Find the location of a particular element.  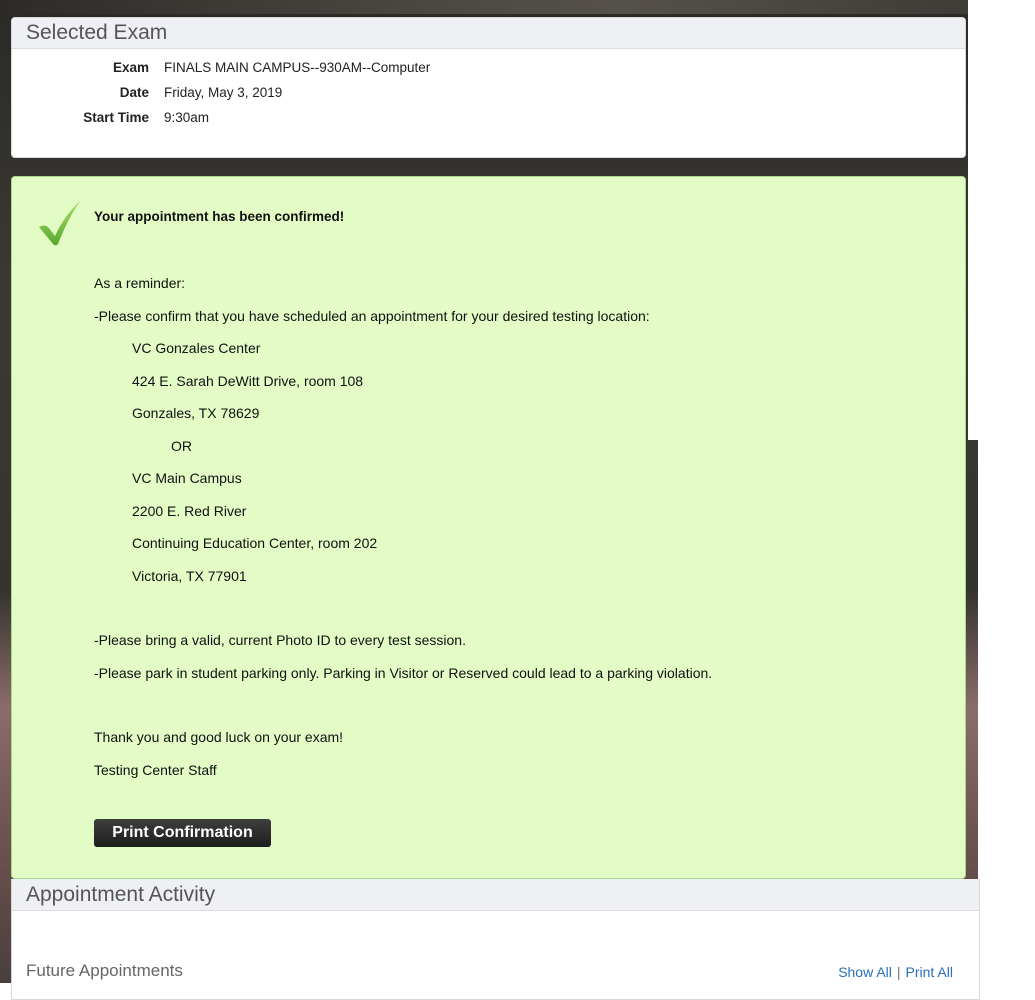

signature-text: Testing Center Staff is located at coordinates (155, 769).